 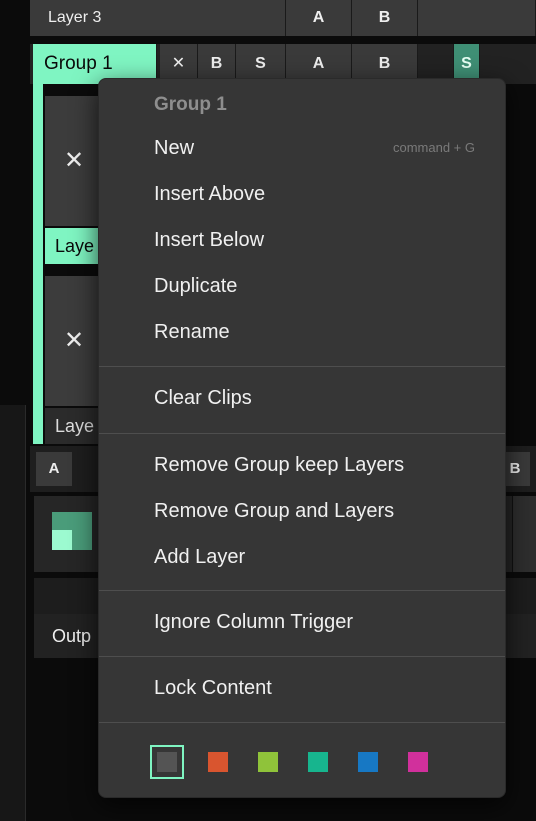 I want to click on preview-side-cell, so click(x=524, y=534).